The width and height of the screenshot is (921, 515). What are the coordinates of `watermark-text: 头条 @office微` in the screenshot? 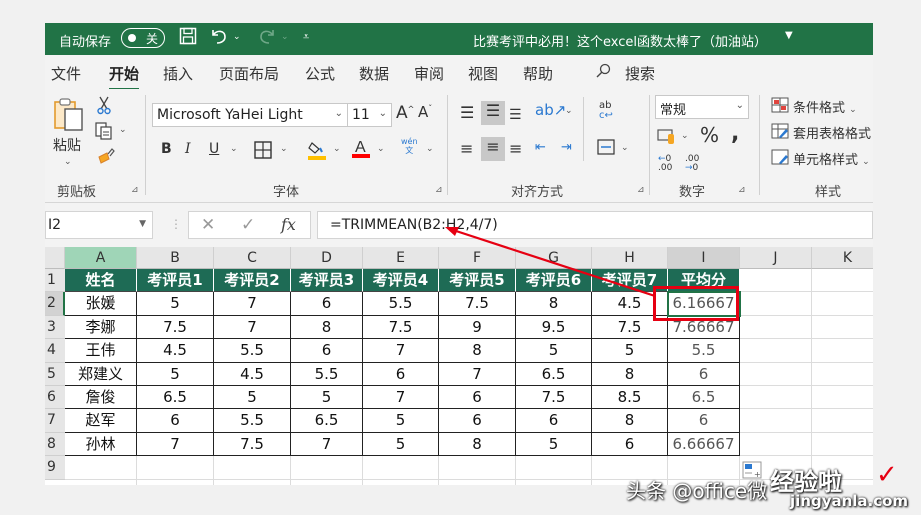 It's located at (697, 491).